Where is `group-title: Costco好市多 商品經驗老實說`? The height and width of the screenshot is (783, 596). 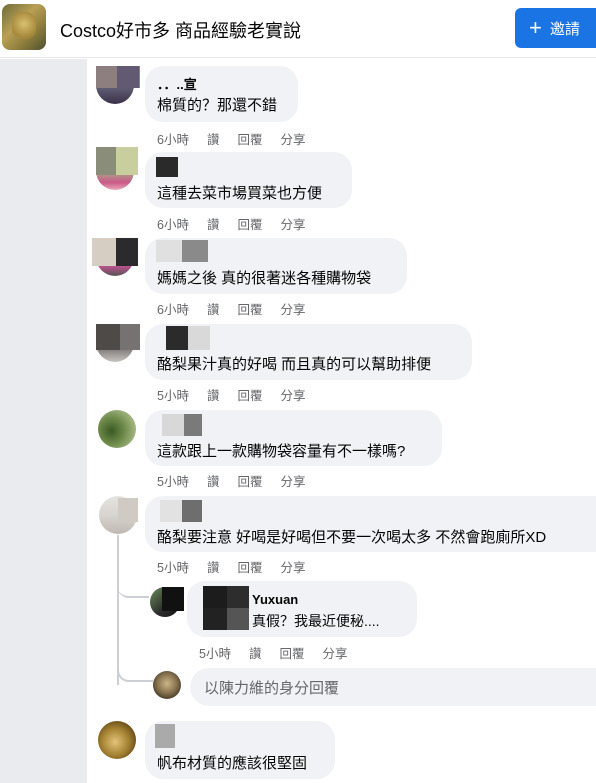 group-title: Costco好市多 商品經驗老實說 is located at coordinates (180, 30).